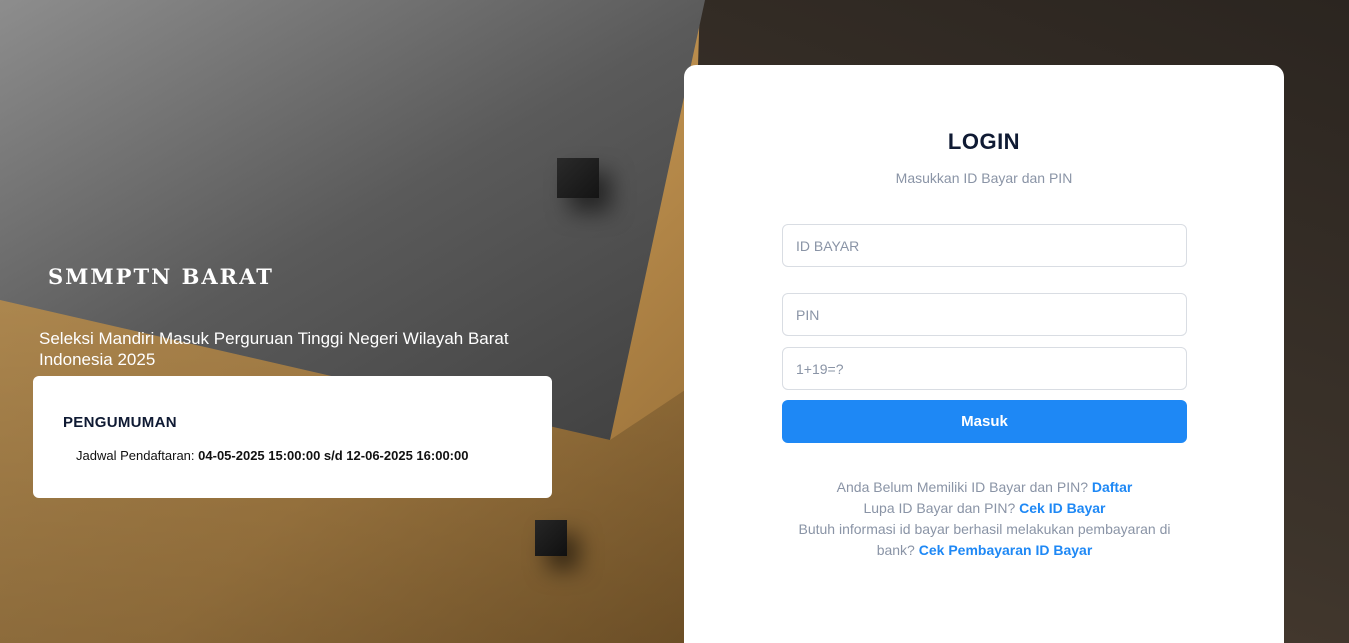 This screenshot has height=643, width=1349. Describe the element at coordinates (1062, 508) in the screenshot. I see `check-id-link: Cek ID Bayar` at that location.